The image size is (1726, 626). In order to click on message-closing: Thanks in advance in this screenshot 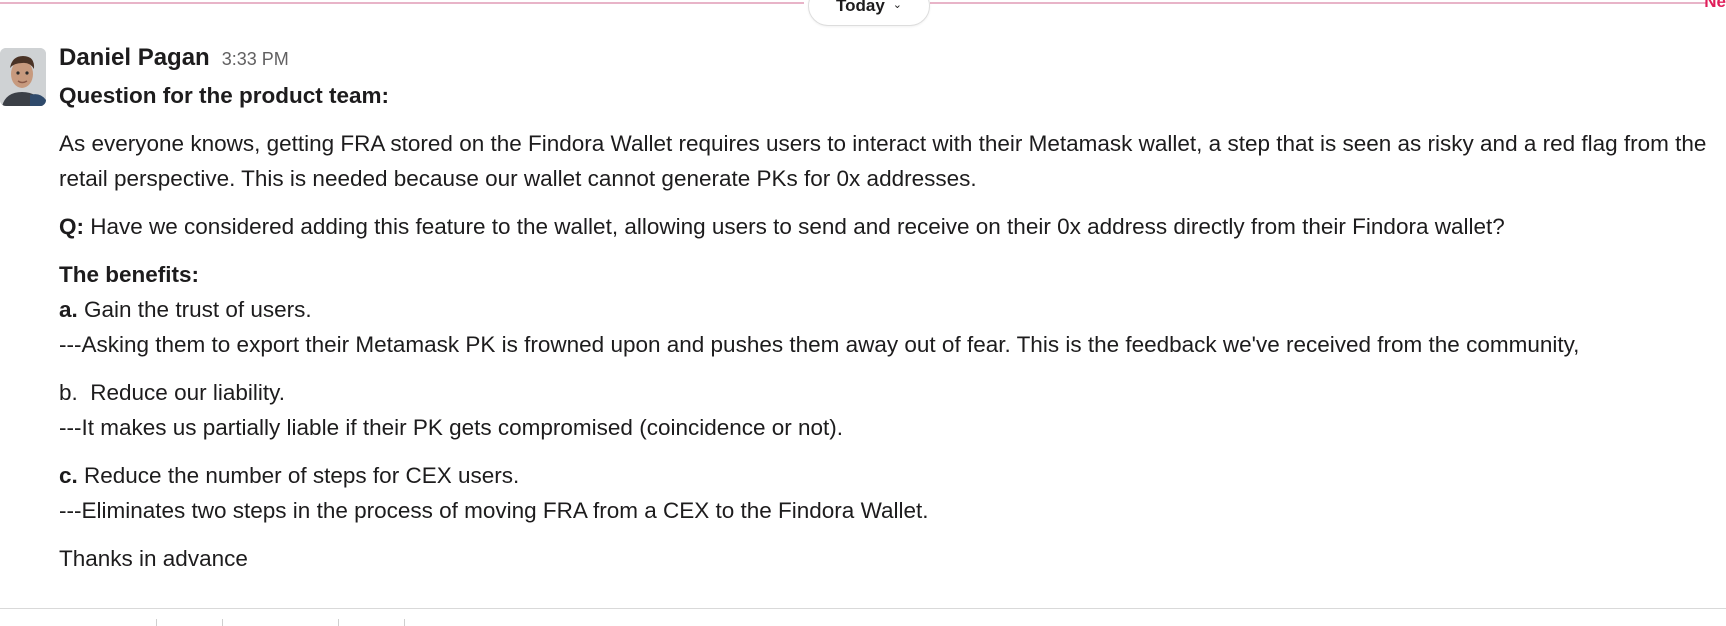, I will do `click(153, 558)`.